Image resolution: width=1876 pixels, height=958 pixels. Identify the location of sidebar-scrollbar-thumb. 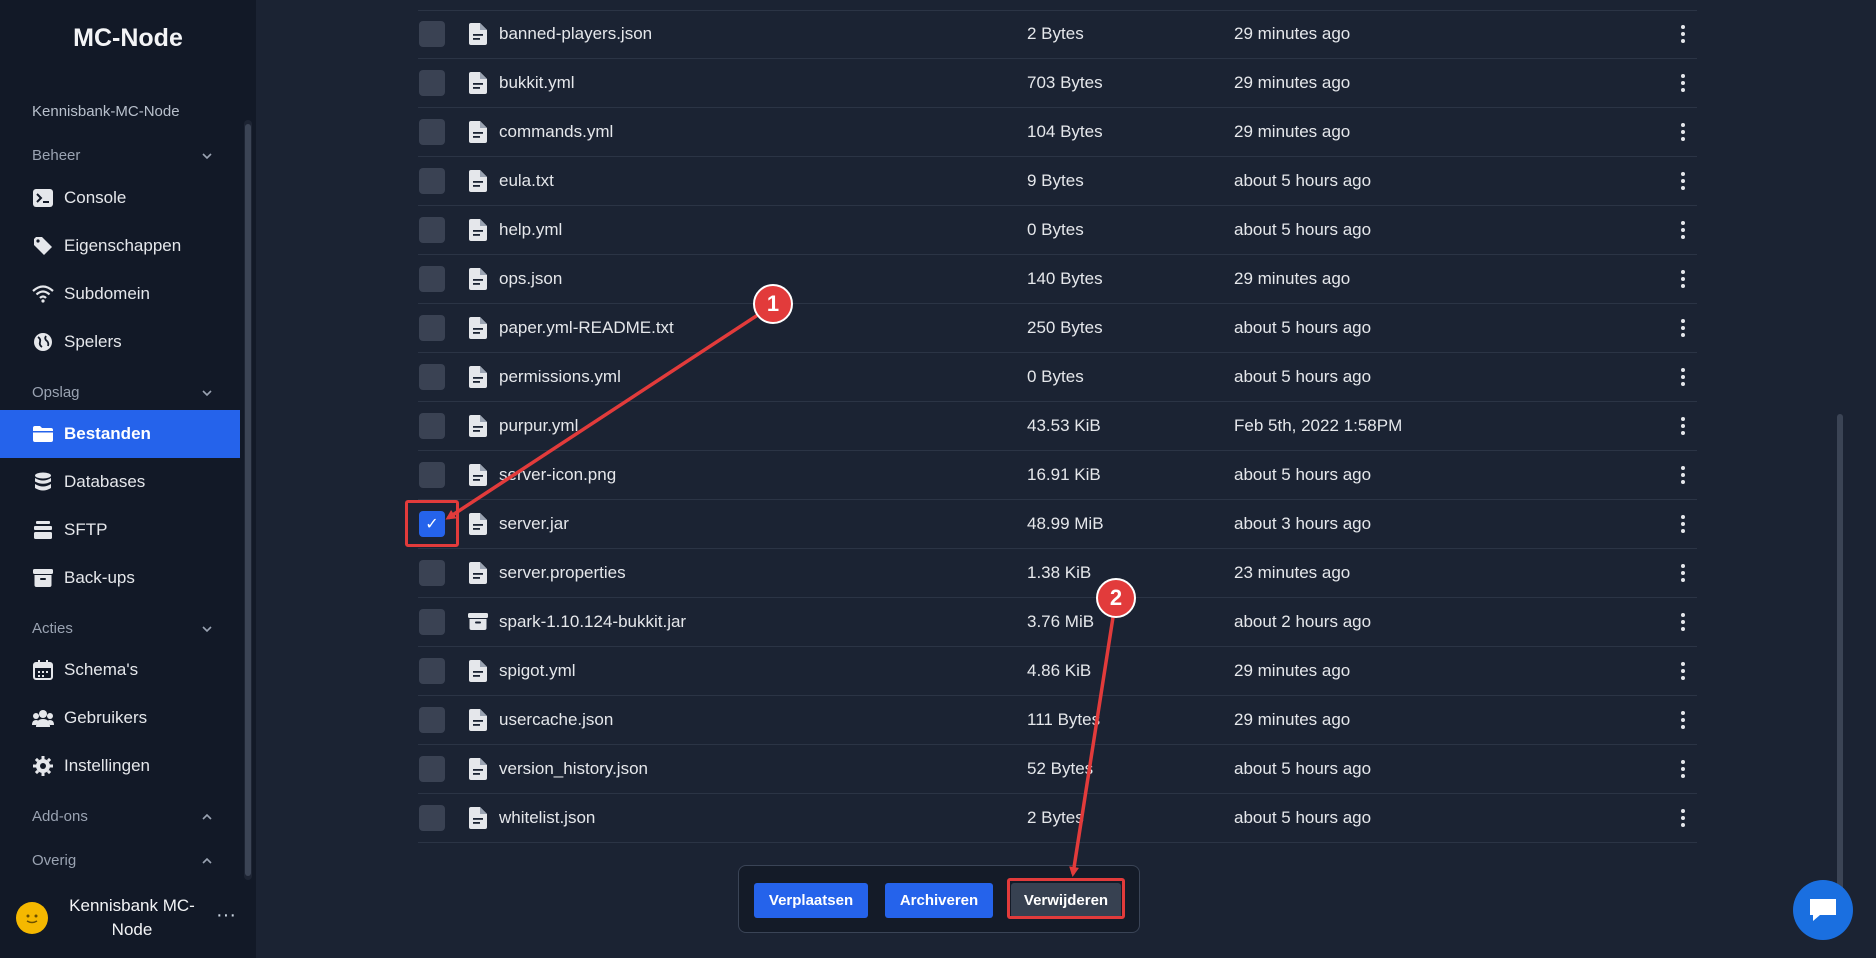
(248, 500).